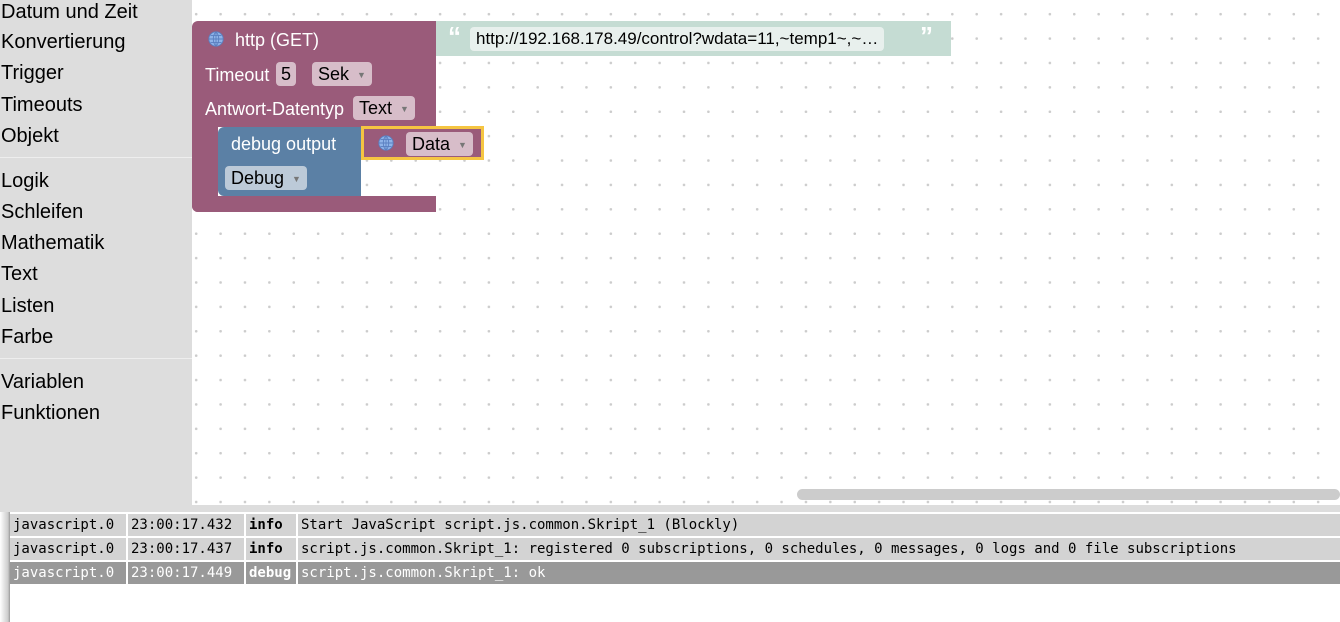  What do you see at coordinates (454, 36) in the screenshot?
I see `open-quote: “` at bounding box center [454, 36].